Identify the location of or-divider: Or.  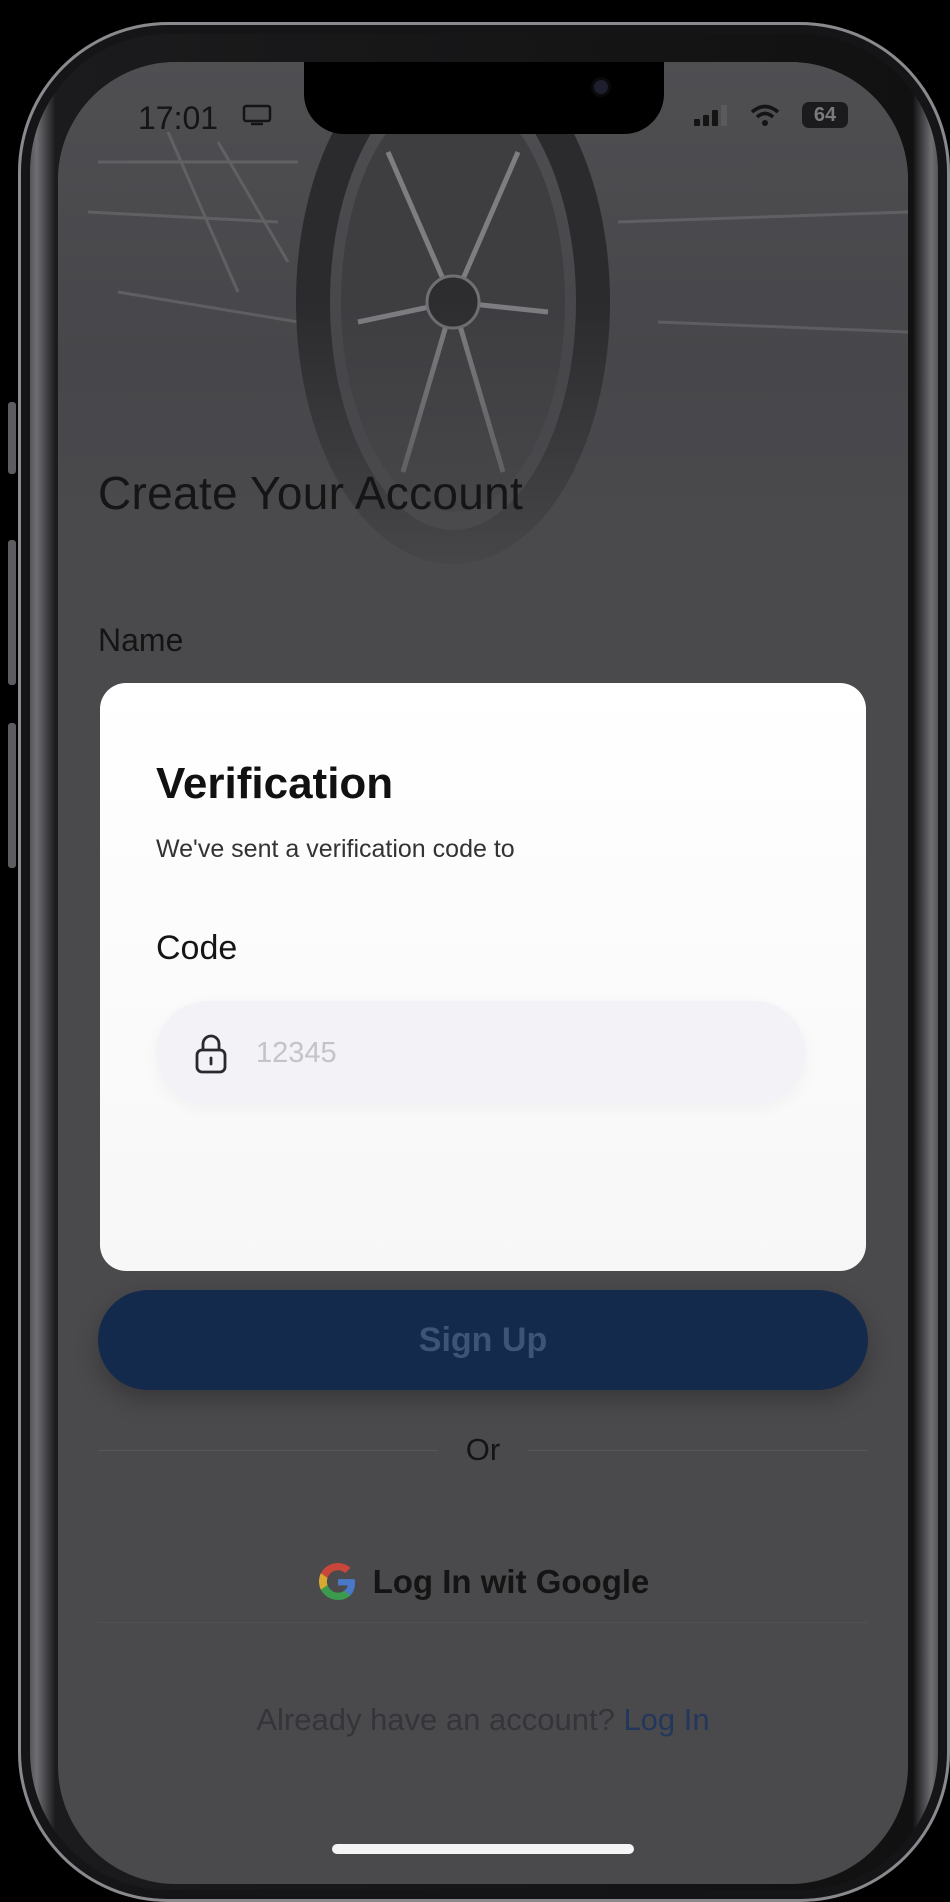
(483, 1450).